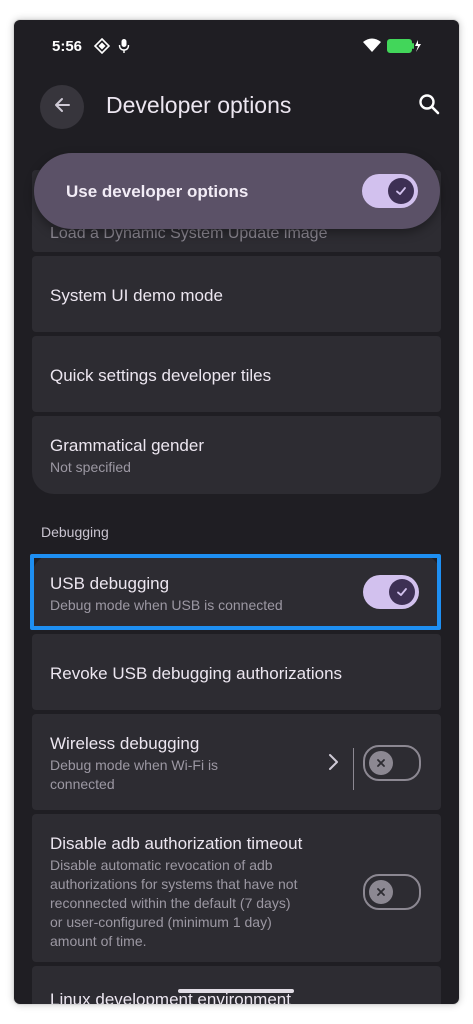 The width and height of the screenshot is (473, 1024). What do you see at coordinates (102, 48) in the screenshot?
I see `diamond-signal-icon` at bounding box center [102, 48].